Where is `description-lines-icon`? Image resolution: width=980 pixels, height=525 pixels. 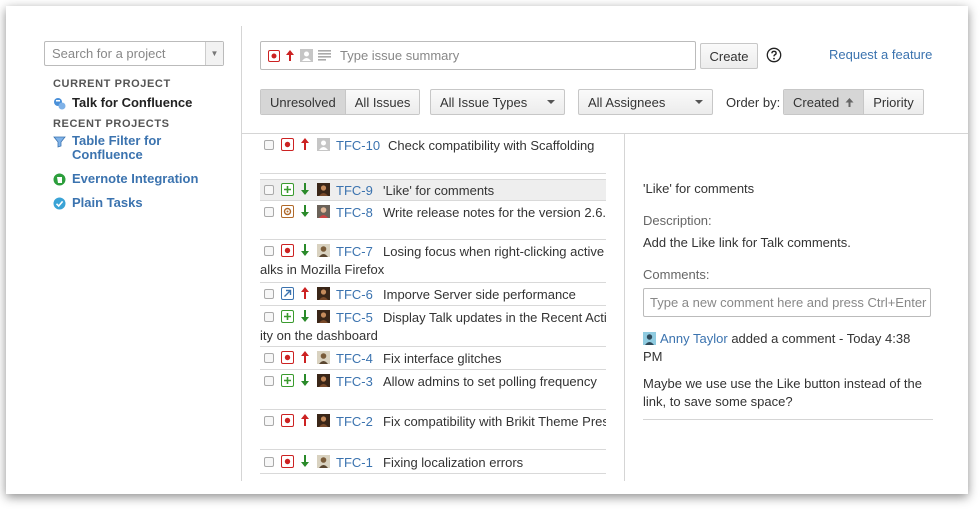
description-lines-icon is located at coordinates (324, 55).